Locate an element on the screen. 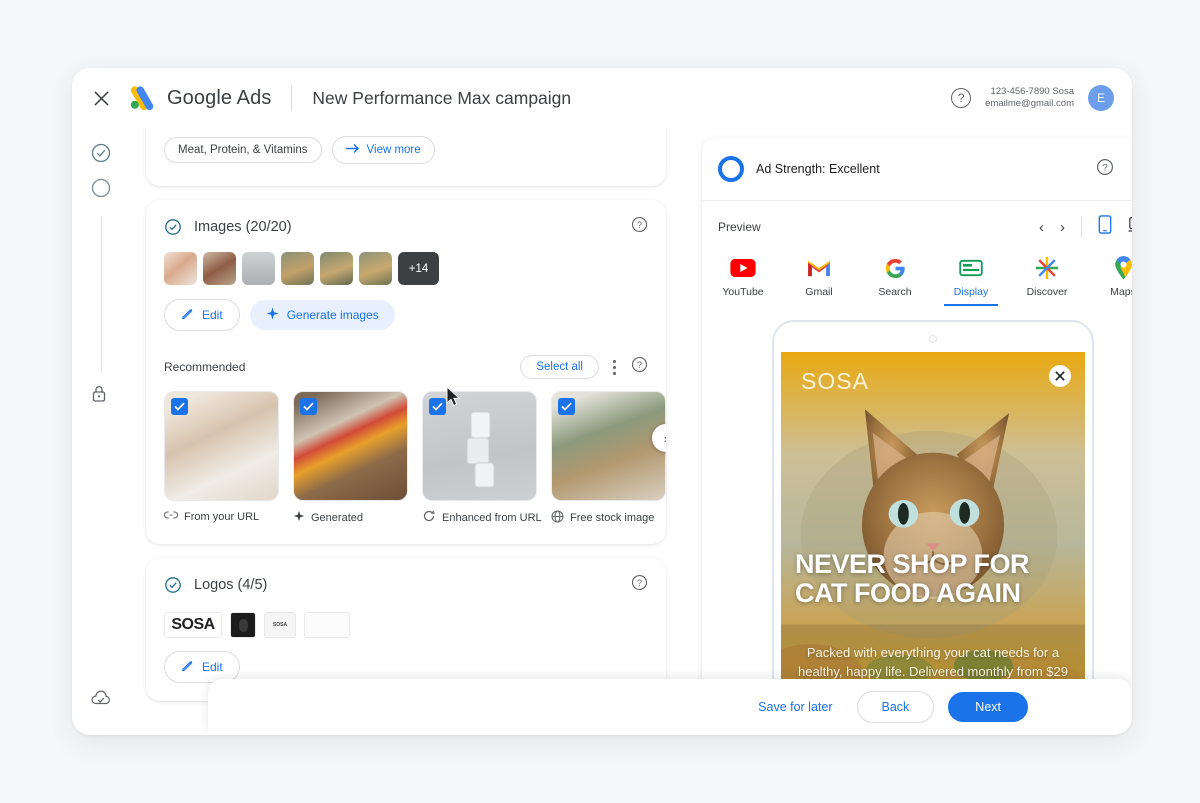 The height and width of the screenshot is (803, 1200). audience-signals-card: Meat, Protein, & Vitamins View more is located at coordinates (406, 154).